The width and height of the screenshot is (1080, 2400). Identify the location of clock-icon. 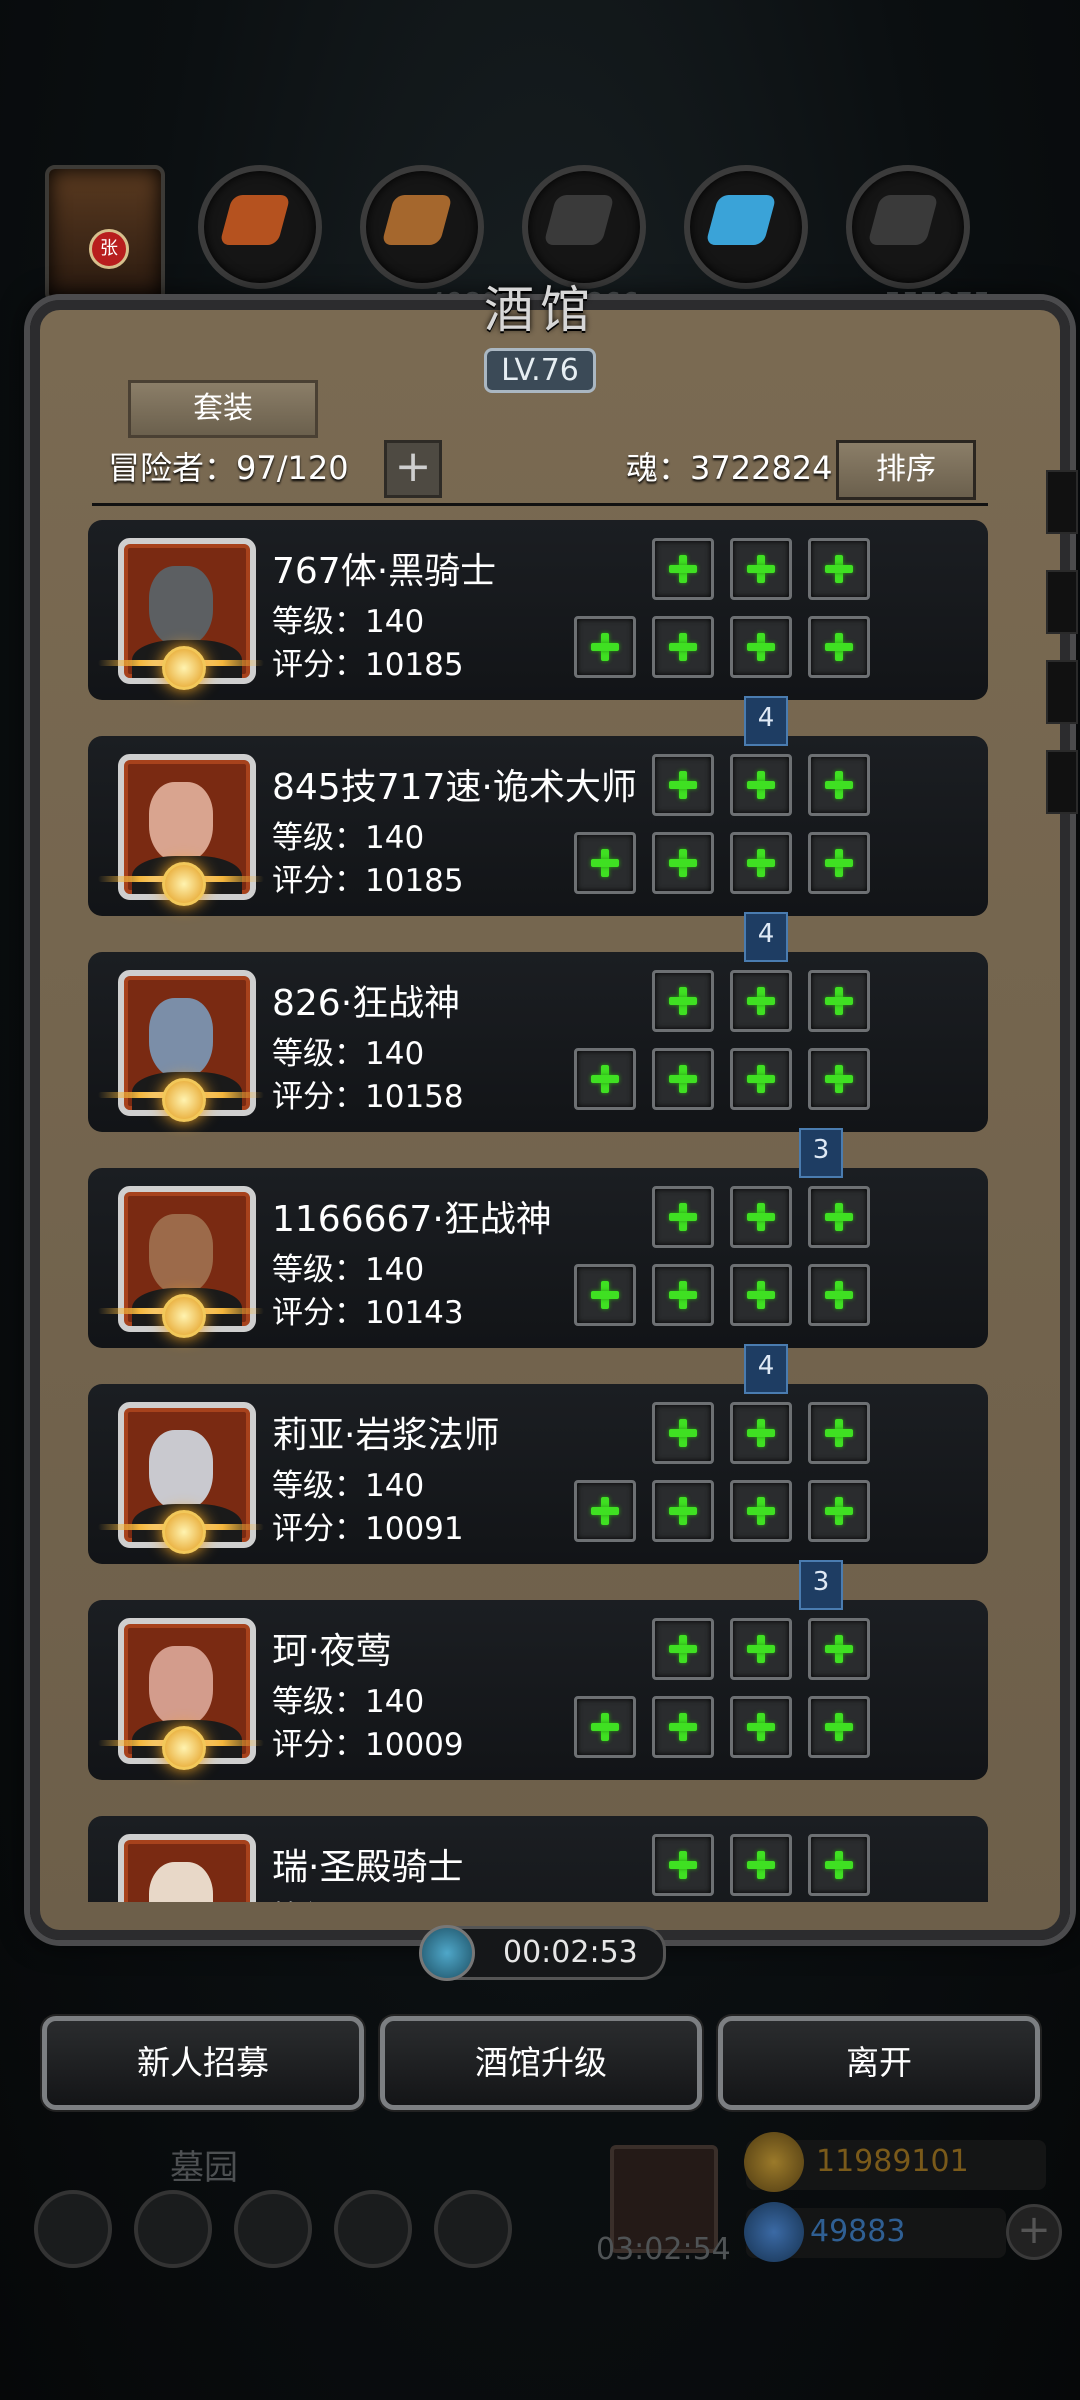
(447, 1953).